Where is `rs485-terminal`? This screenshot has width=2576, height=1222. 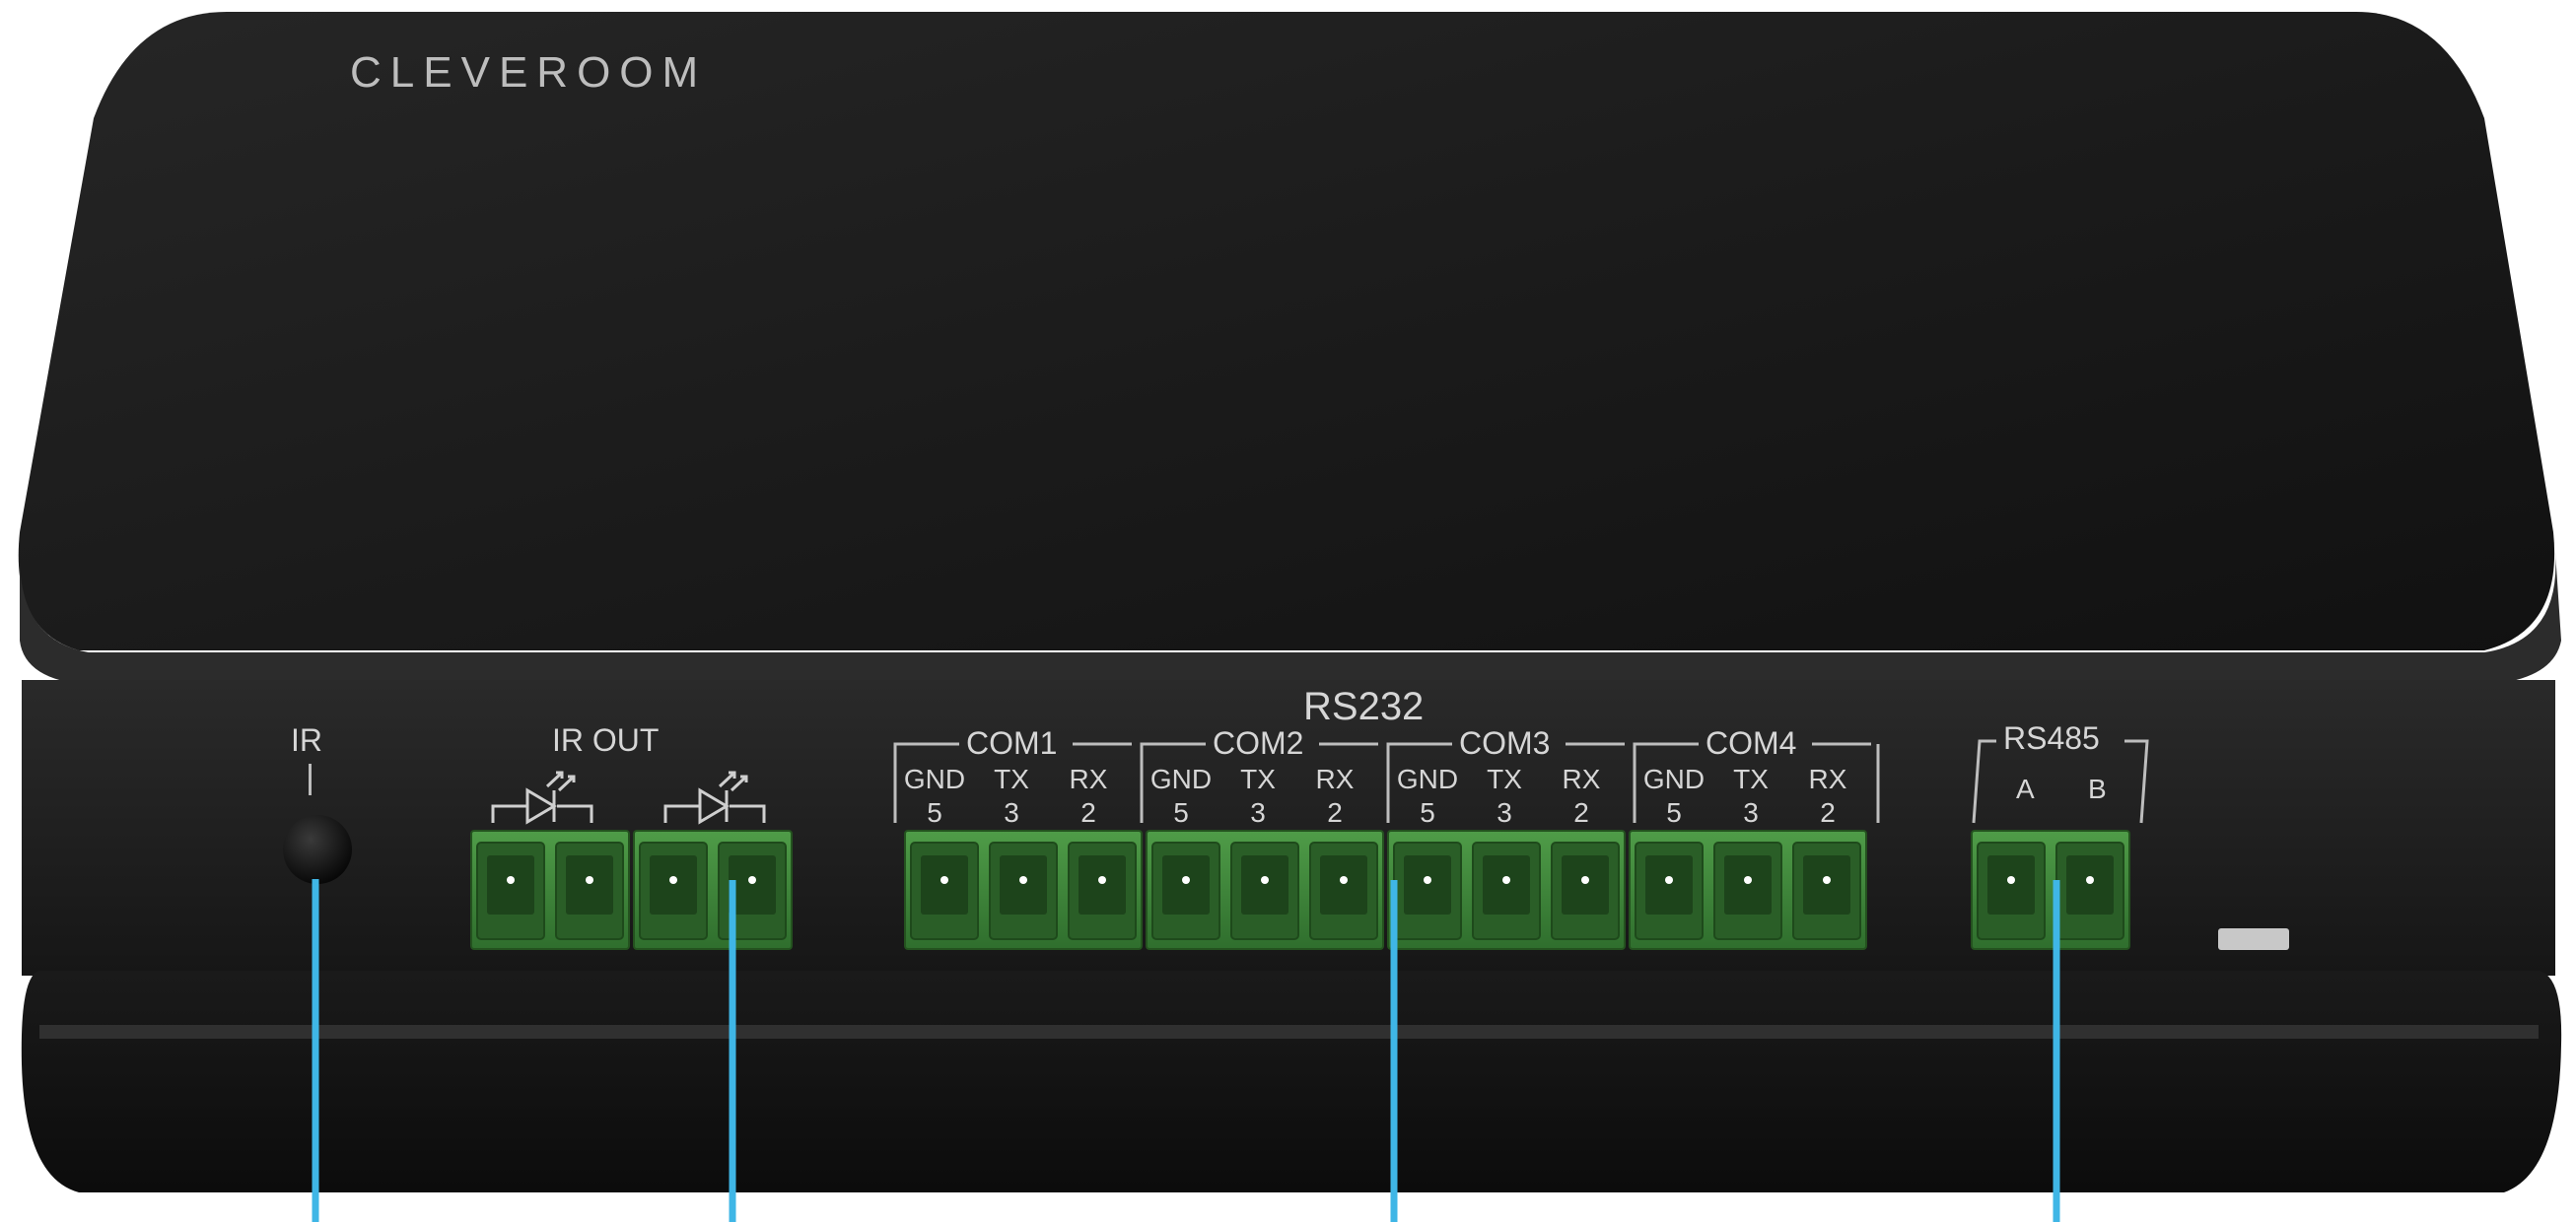
rs485-terminal is located at coordinates (2050, 890).